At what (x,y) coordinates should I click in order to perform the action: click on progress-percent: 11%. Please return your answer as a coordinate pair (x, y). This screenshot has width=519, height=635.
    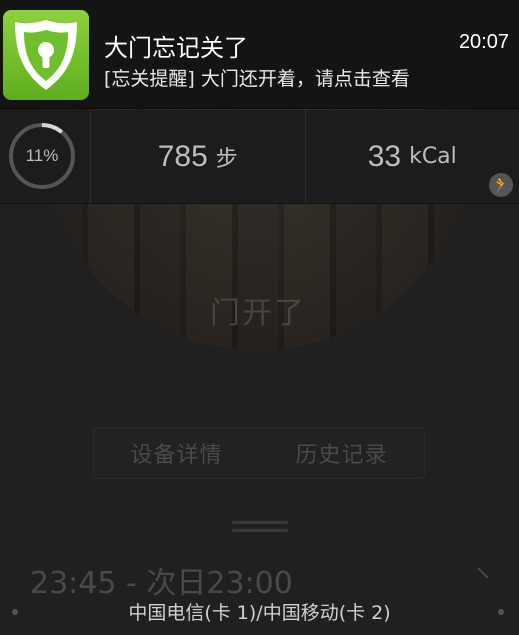
    Looking at the image, I should click on (42, 155).